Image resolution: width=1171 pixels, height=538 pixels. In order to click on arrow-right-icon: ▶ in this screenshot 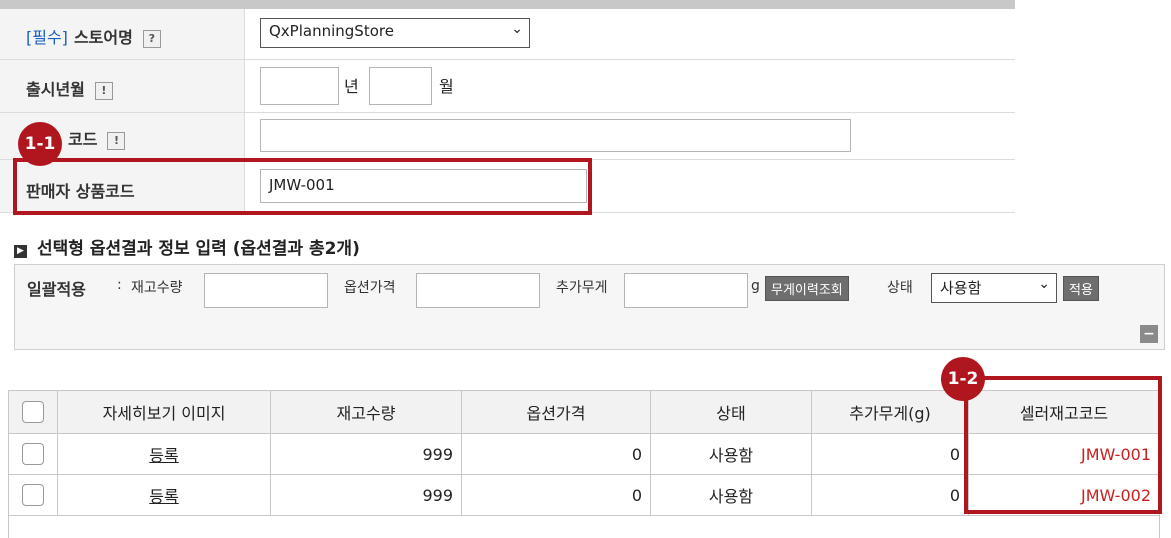, I will do `click(20, 251)`.